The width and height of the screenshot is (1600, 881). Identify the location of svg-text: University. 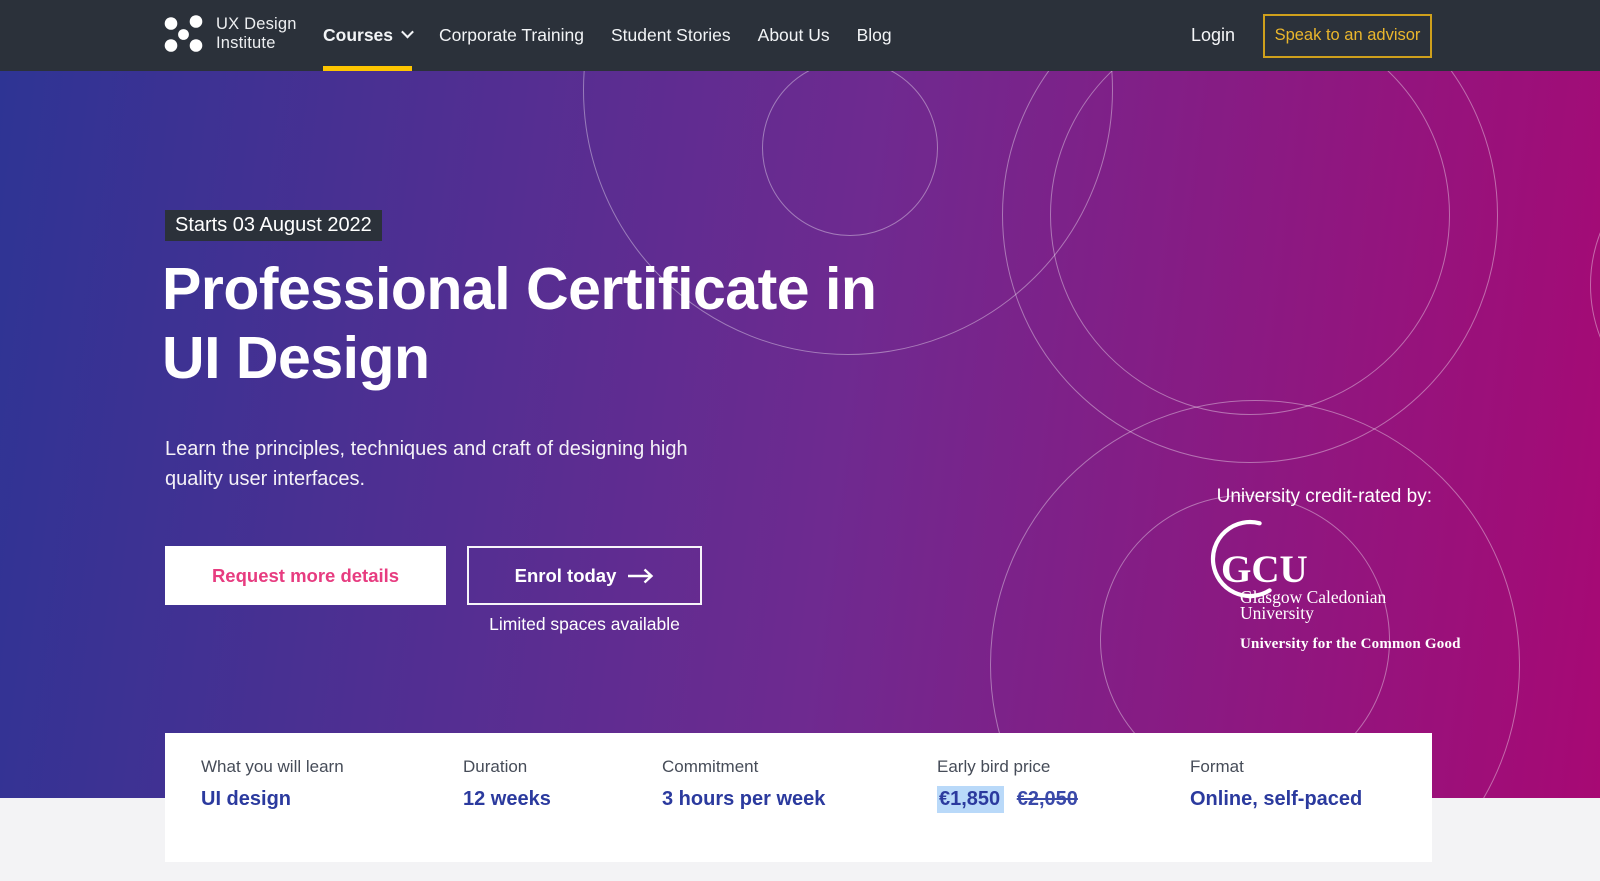
(1277, 613).